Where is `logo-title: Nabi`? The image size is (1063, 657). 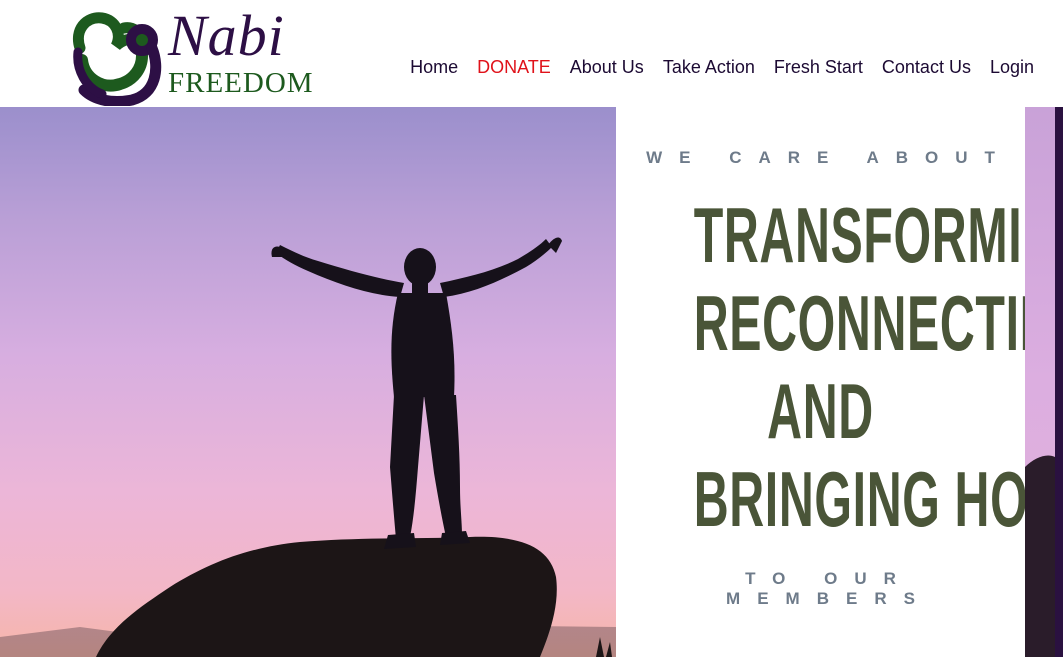
logo-title: Nabi is located at coordinates (226, 35).